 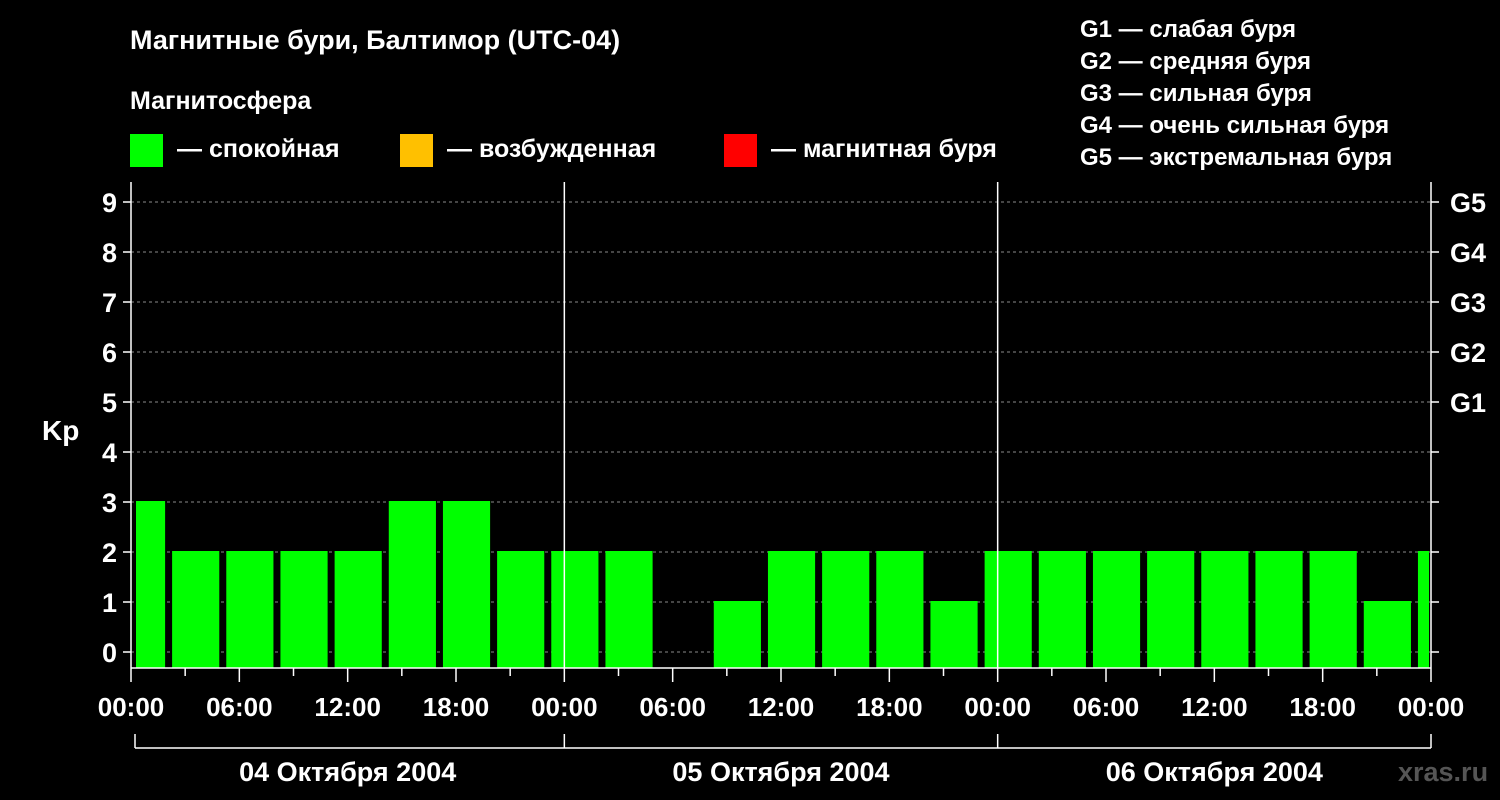 I want to click on g-tick-label: G2, so click(x=1468, y=353).